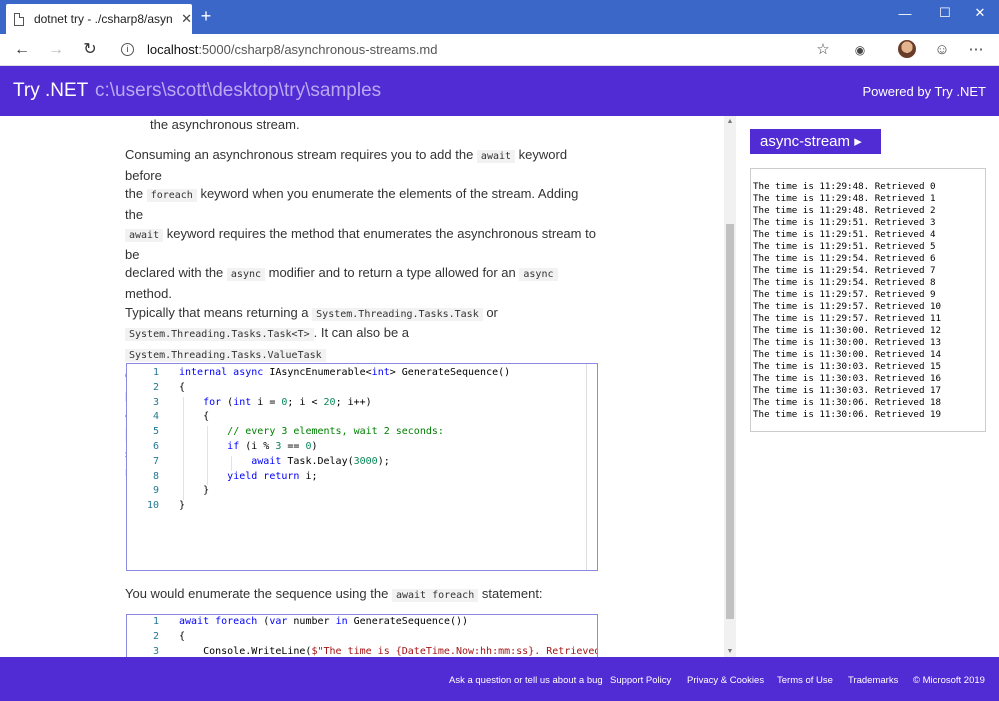 The width and height of the screenshot is (999, 701). I want to click on code-line: 7 await Task.Delay(3000);, so click(357, 463).